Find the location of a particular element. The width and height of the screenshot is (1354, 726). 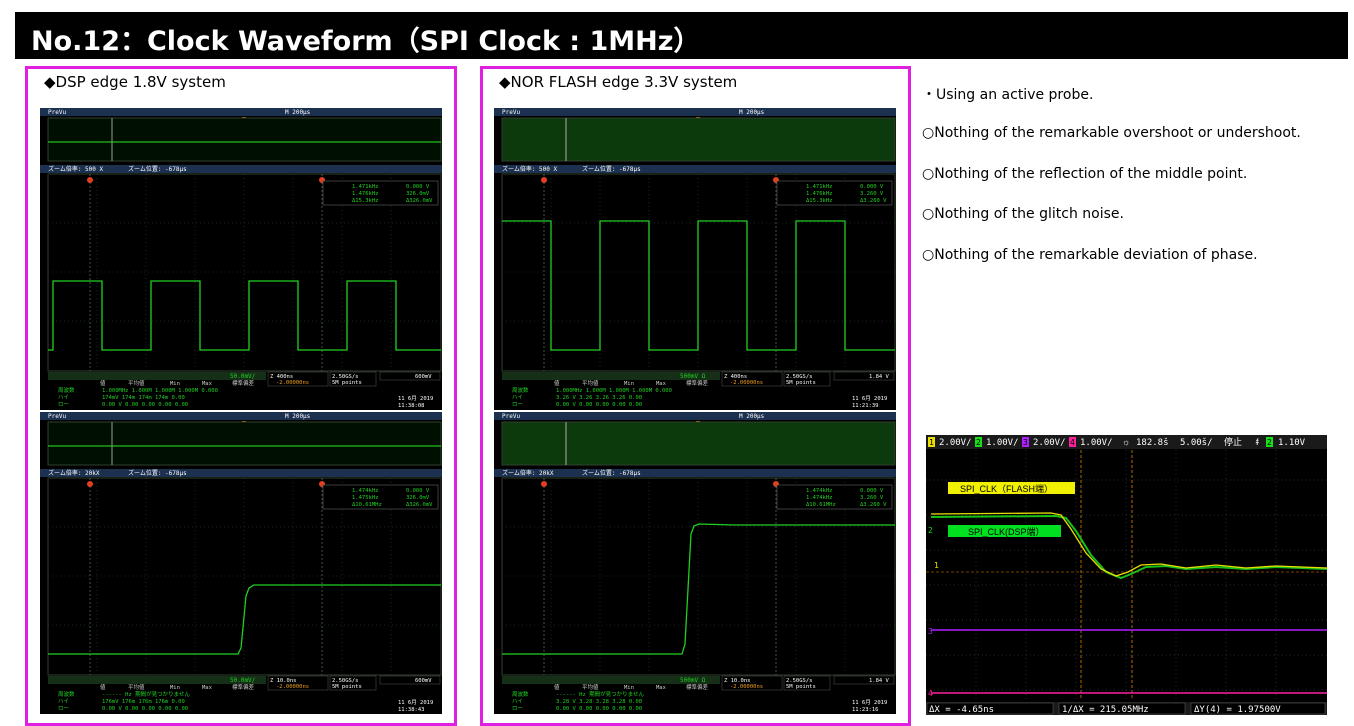

svg-text: 1 is located at coordinates (931, 442).